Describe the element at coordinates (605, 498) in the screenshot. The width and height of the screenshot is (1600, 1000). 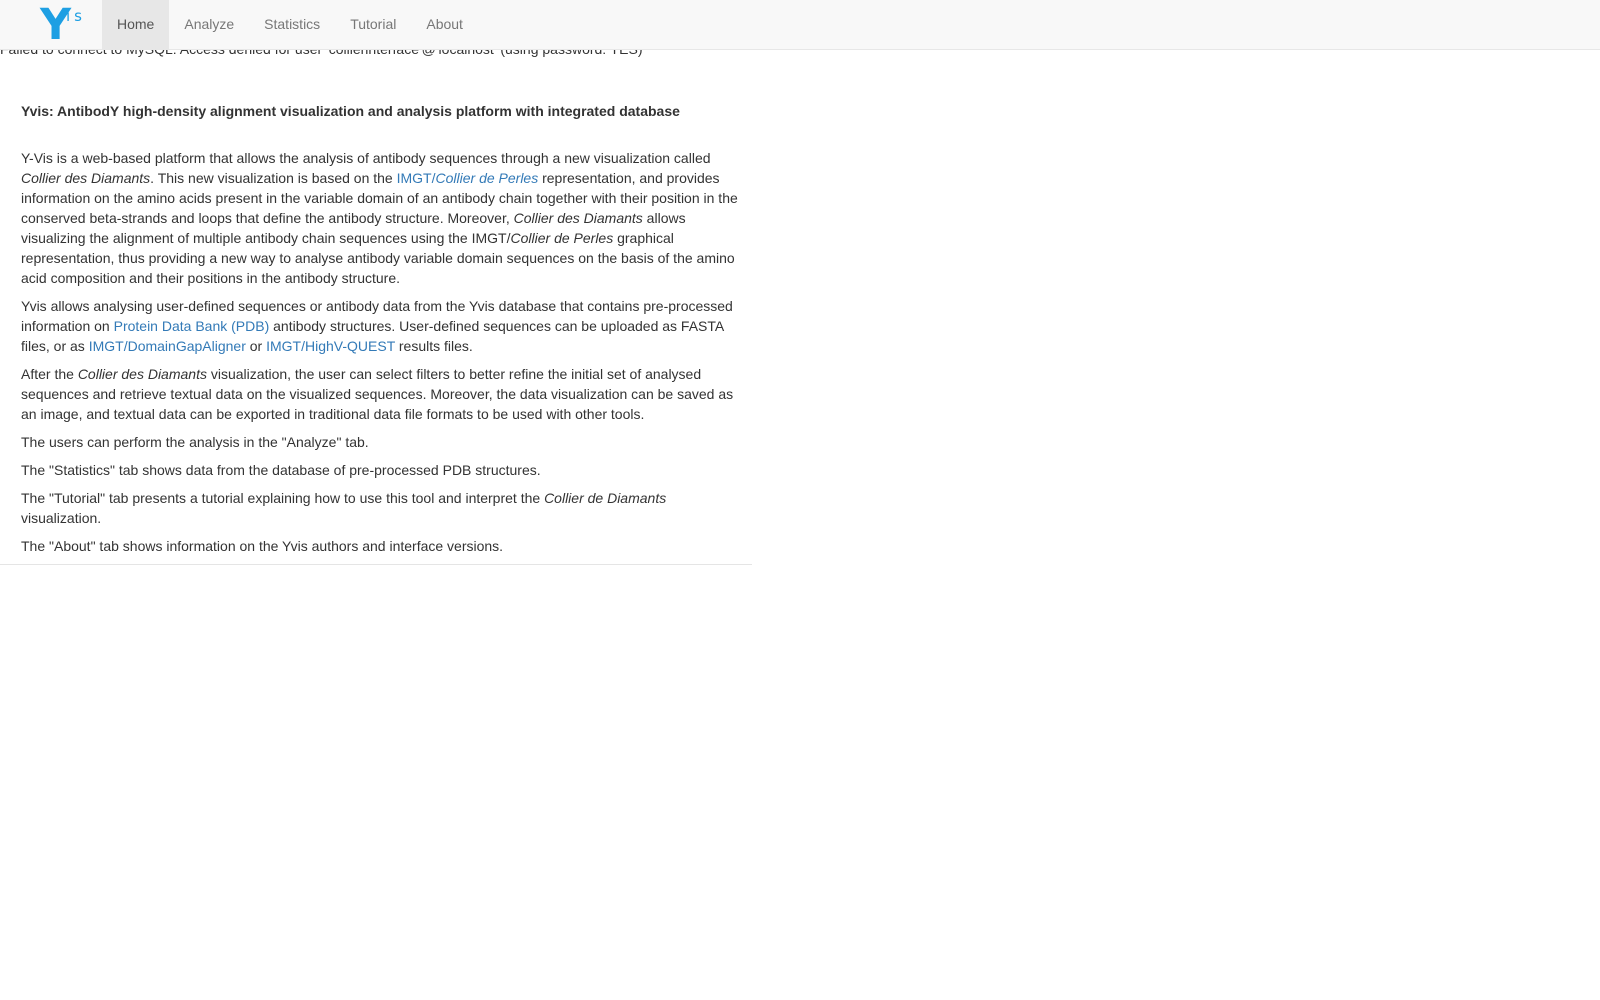
I see `collier-de-diamants-term: Collier de Diamants` at that location.